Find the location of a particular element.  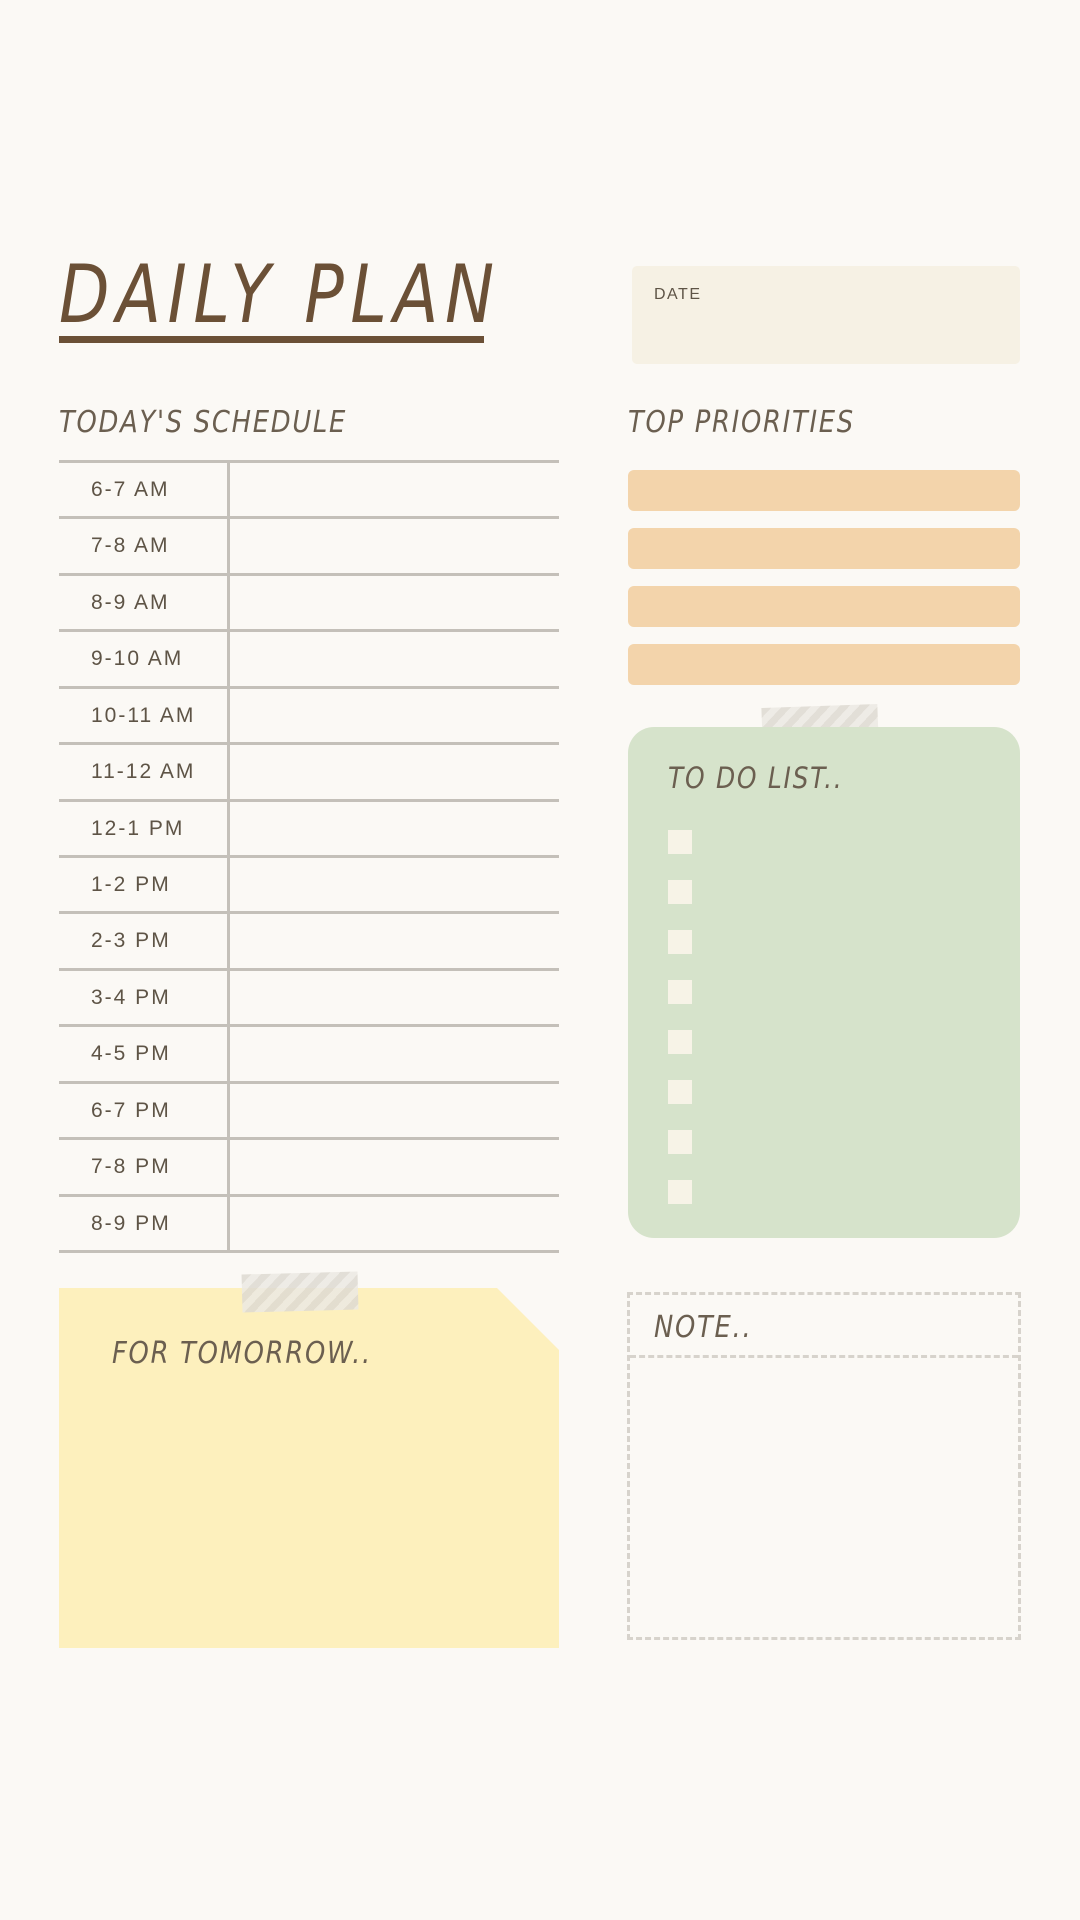

schedule-row: 2-3 PM is located at coordinates (309, 940).